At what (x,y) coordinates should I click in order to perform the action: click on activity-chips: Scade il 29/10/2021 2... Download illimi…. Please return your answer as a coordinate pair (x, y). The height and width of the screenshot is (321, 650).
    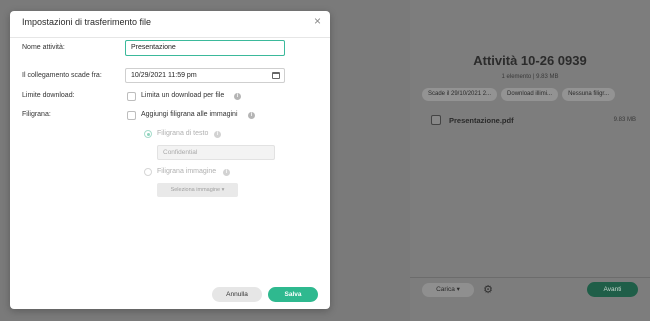
    Looking at the image, I should click on (519, 94).